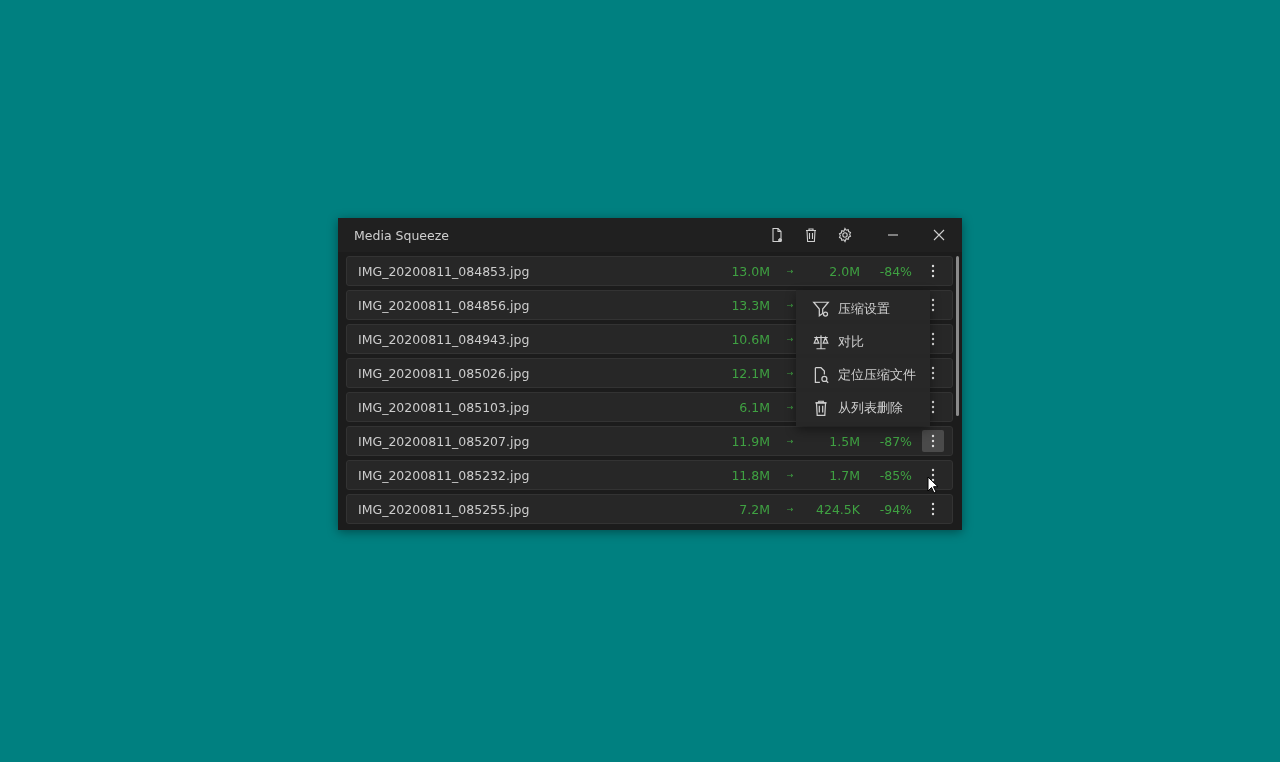  Describe the element at coordinates (957, 336) in the screenshot. I see `scrollbar` at that location.